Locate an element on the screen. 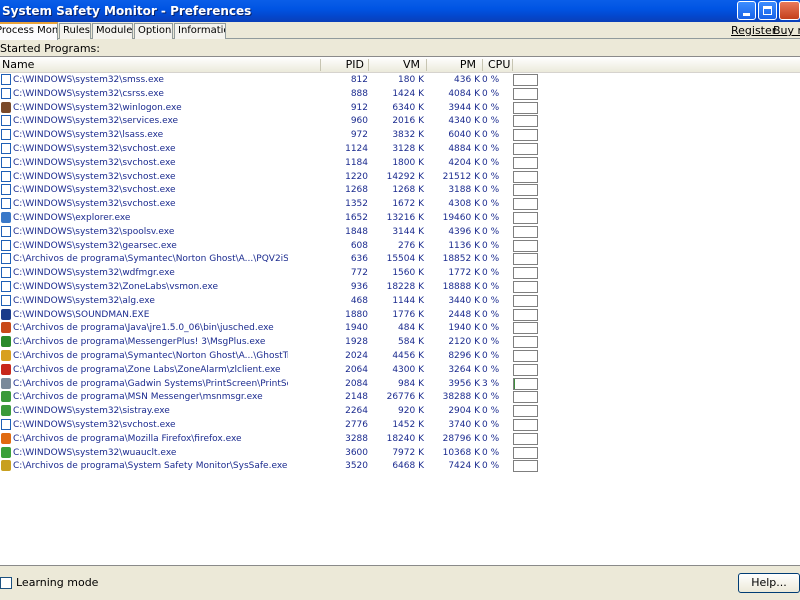 This screenshot has height=600, width=800. buy-now-link: Buy now is located at coordinates (786, 30).